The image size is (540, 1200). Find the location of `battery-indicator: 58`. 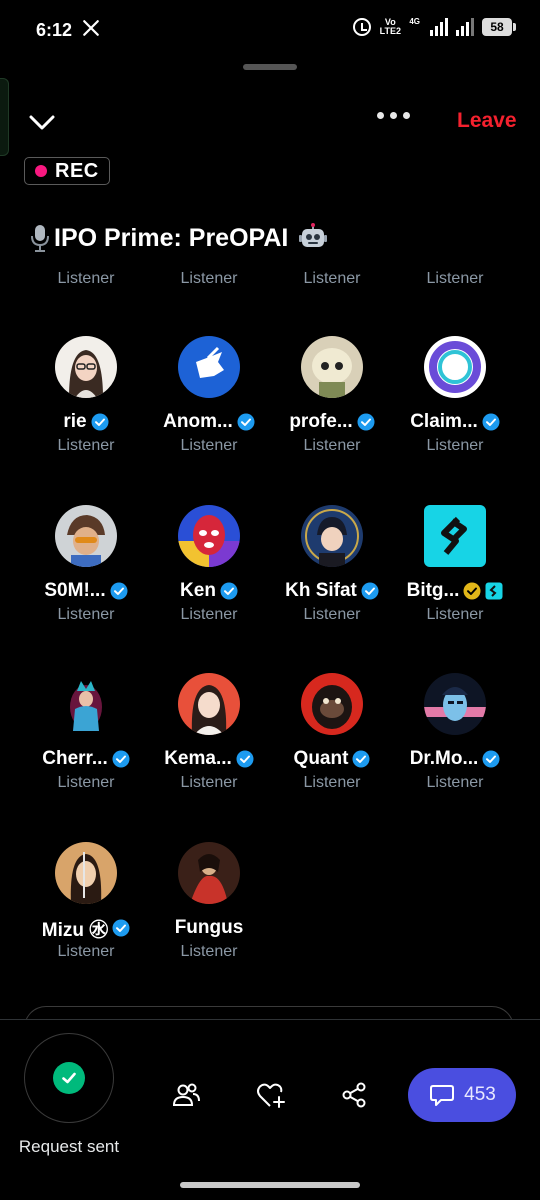

battery-indicator: 58 is located at coordinates (499, 27).